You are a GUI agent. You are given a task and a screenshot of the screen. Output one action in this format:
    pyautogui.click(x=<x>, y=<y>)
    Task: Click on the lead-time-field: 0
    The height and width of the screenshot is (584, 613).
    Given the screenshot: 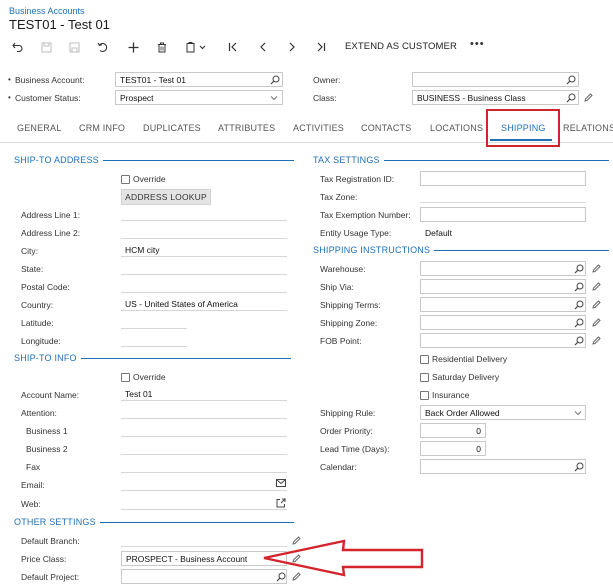 What is the action you would take?
    pyautogui.click(x=453, y=448)
    